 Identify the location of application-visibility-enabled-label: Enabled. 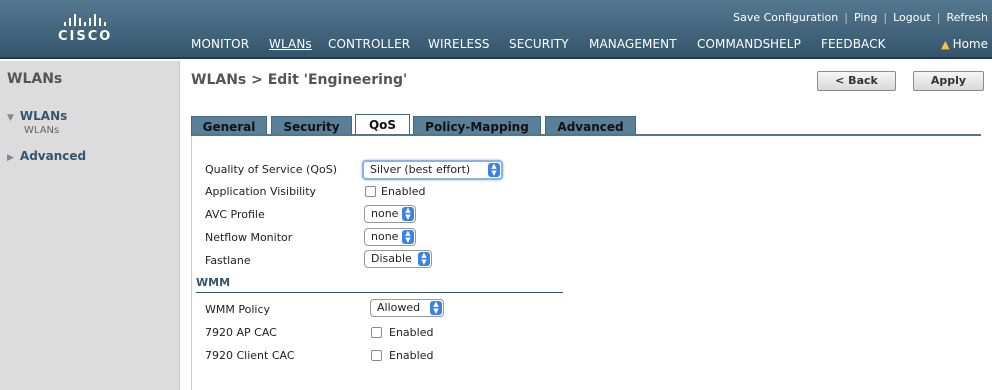
(403, 191).